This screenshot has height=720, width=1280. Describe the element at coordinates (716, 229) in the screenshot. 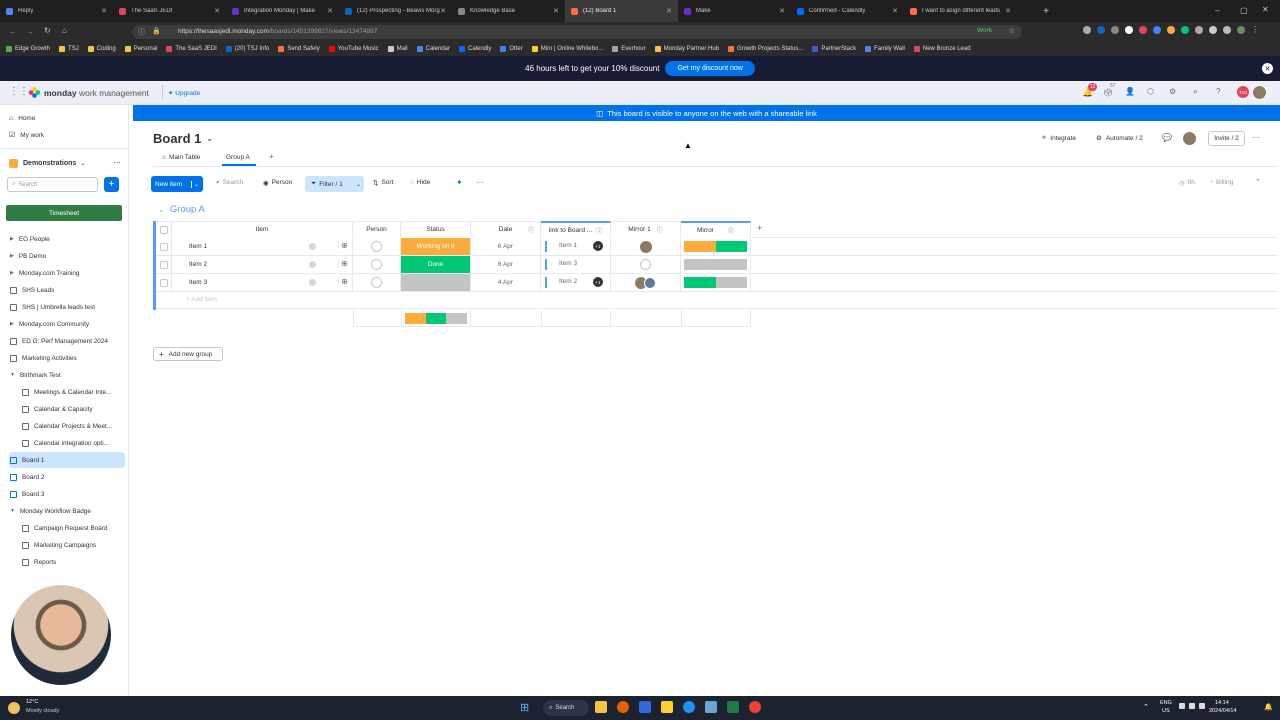

I see `column-header-mirror: Mirror ⓘ` at that location.